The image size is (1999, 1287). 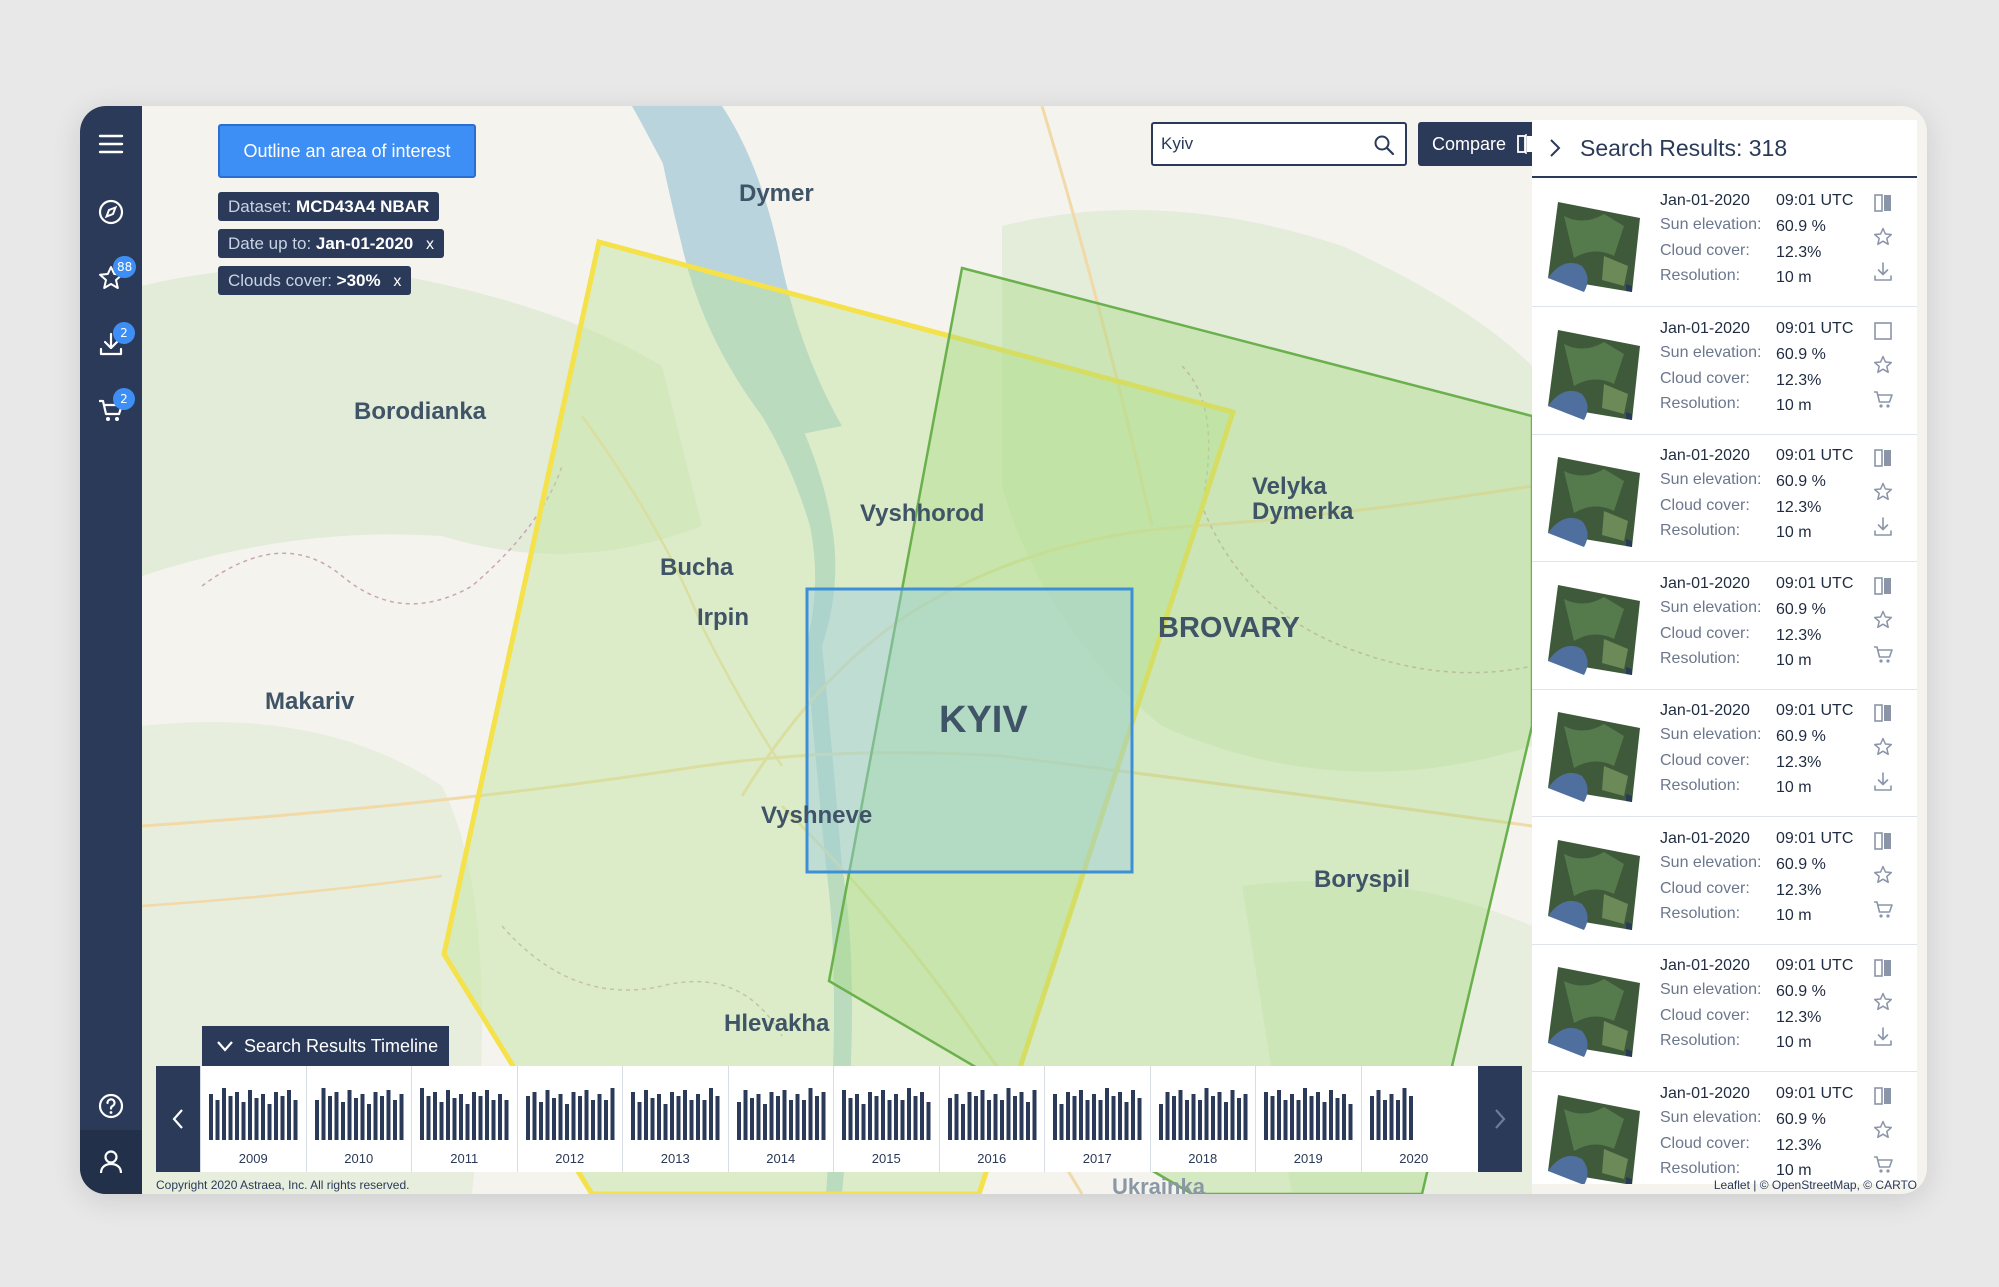 I want to click on sun-elevation-label: Sun elevation:, so click(x=1711, y=224).